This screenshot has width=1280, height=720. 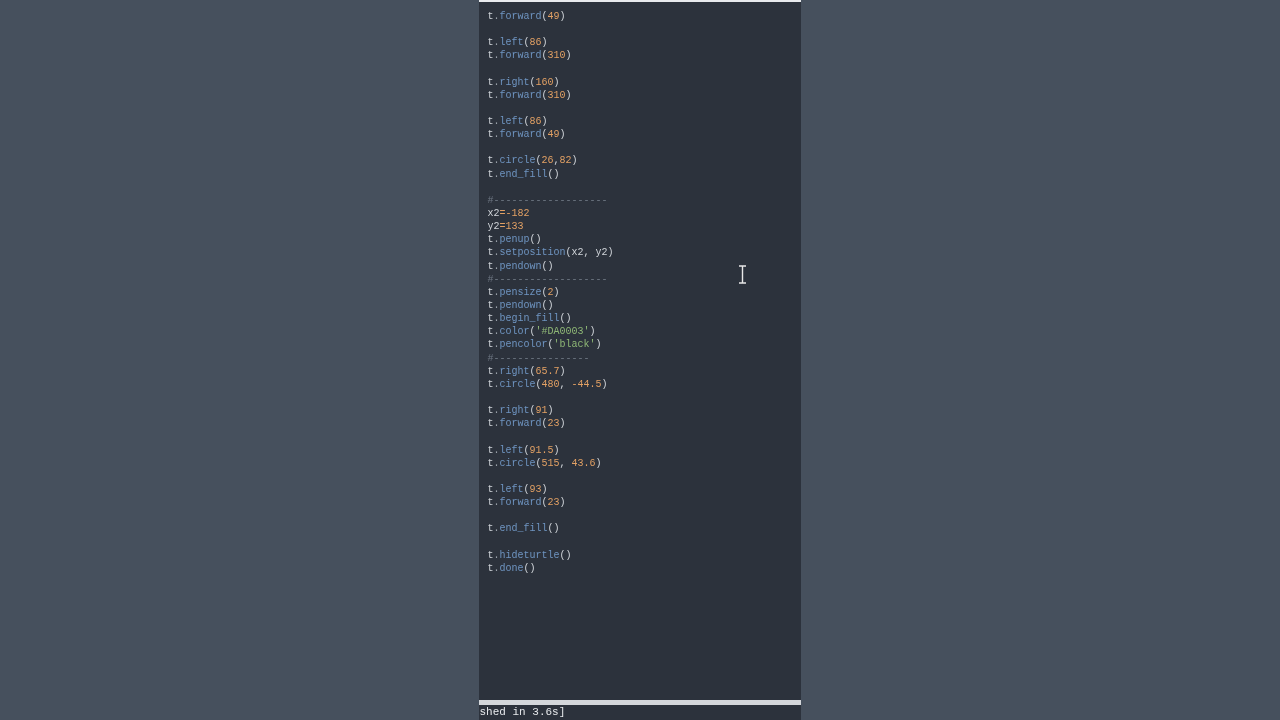 What do you see at coordinates (538, 358) in the screenshot?
I see `code-comment: #----------------` at bounding box center [538, 358].